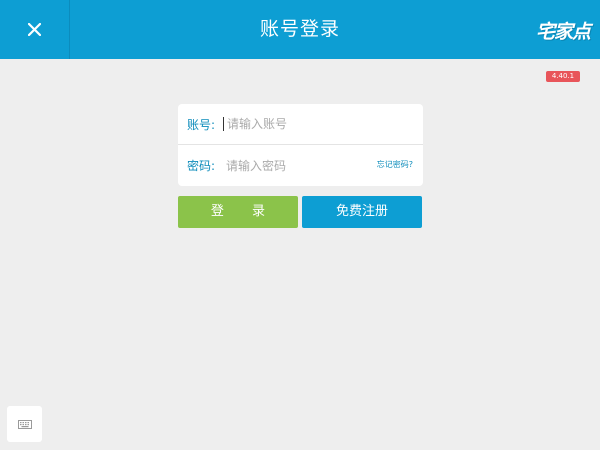  What do you see at coordinates (300, 165) in the screenshot?
I see `password-row: 密码: 忘记密码?` at bounding box center [300, 165].